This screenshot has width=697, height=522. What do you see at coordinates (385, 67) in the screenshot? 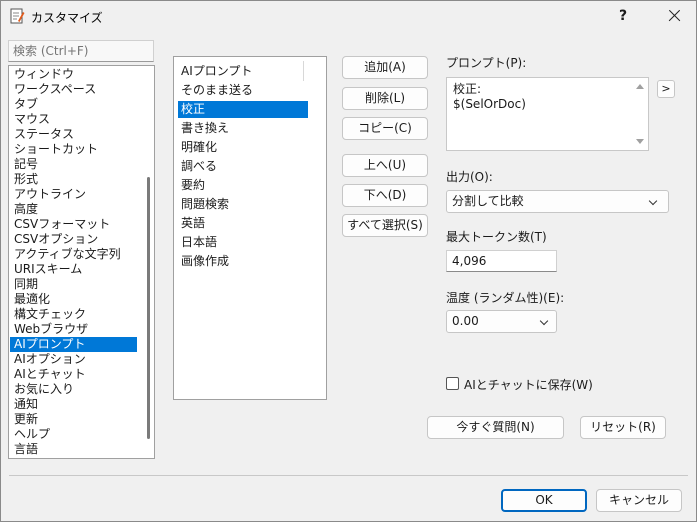
I see `add-button: 追加(A)` at bounding box center [385, 67].